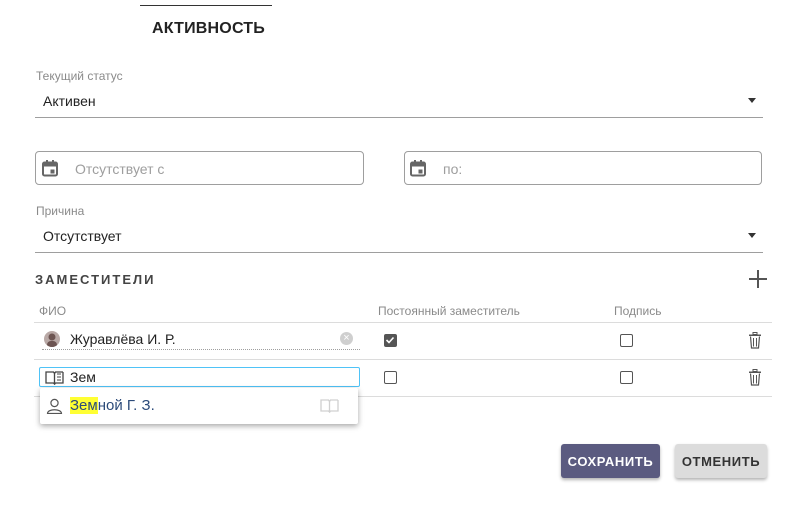  What do you see at coordinates (403, 341) in the screenshot?
I see `table-row: Журавлёва И. Р. ×` at bounding box center [403, 341].